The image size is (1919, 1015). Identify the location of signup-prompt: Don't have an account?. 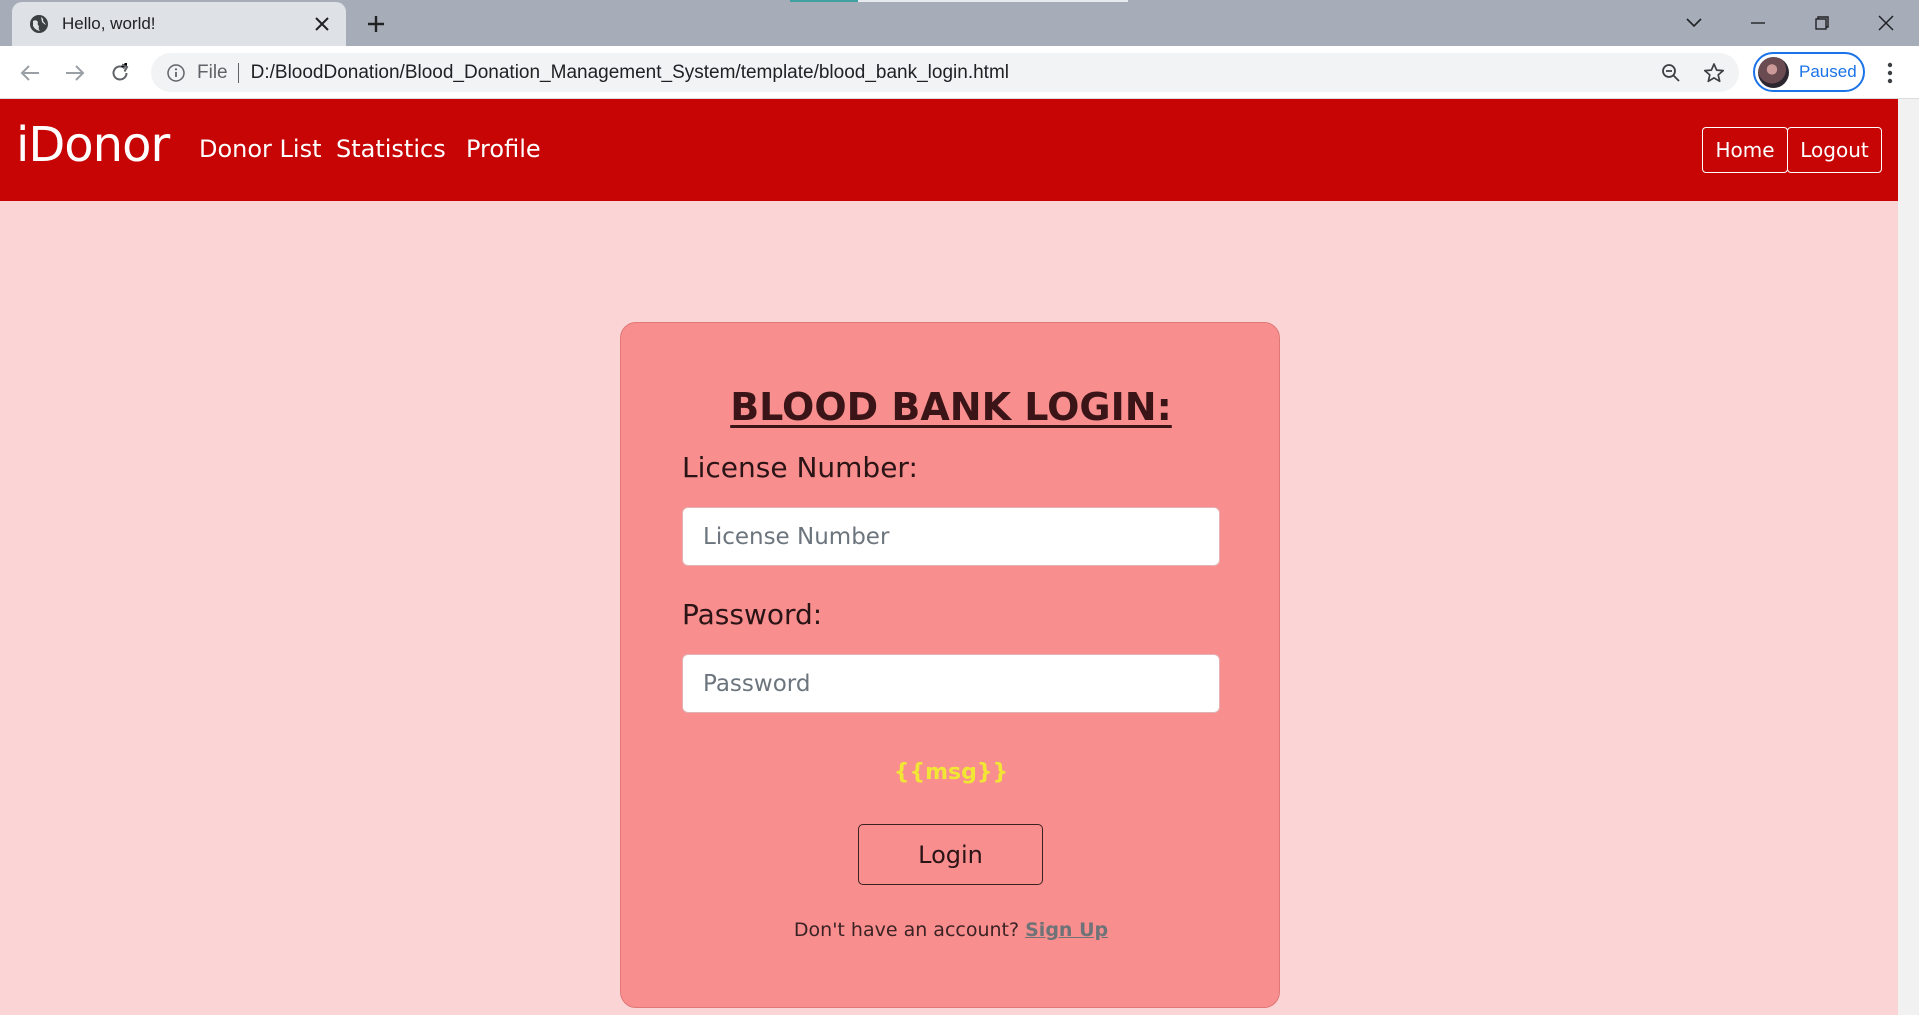
(906, 930).